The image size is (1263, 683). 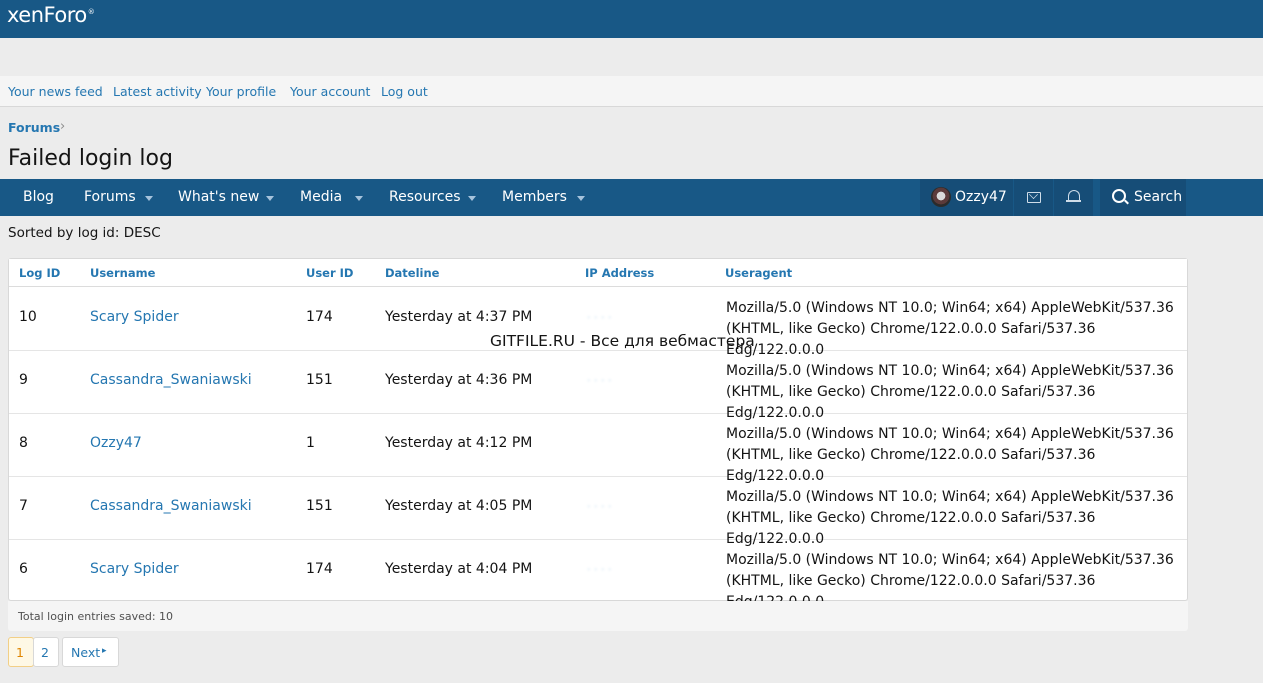 What do you see at coordinates (38, 197) in the screenshot?
I see `nav-blog: Blog` at bounding box center [38, 197].